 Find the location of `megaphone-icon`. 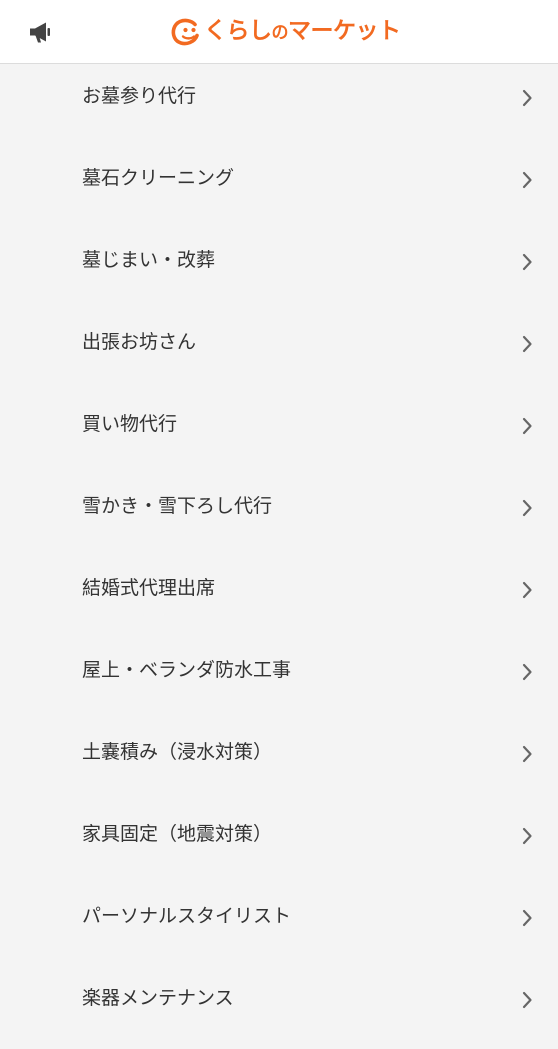

megaphone-icon is located at coordinates (40, 32).